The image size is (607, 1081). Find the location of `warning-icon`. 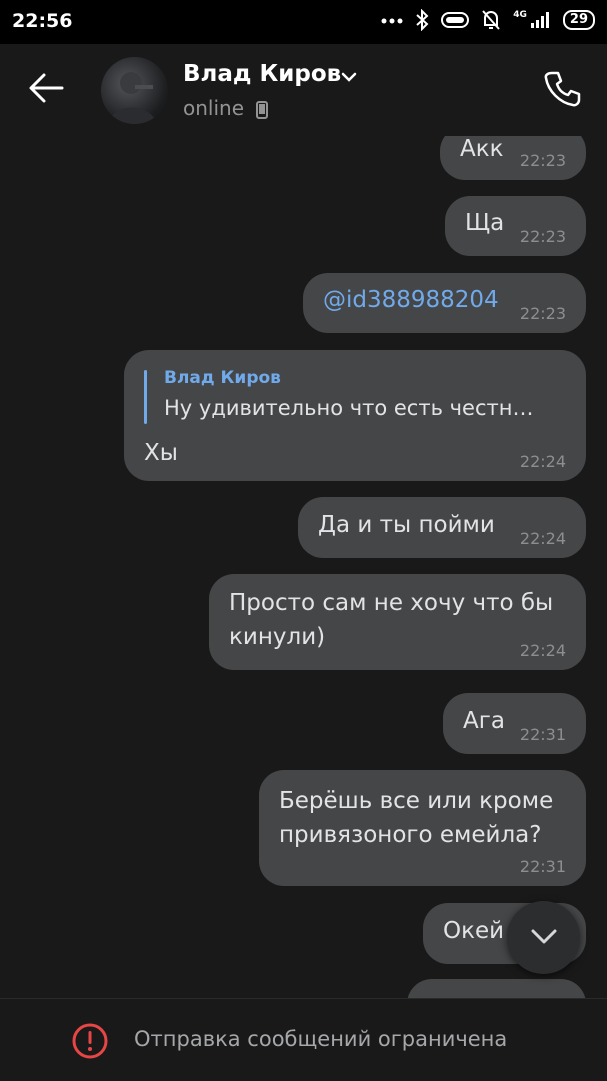

warning-icon is located at coordinates (90, 1041).